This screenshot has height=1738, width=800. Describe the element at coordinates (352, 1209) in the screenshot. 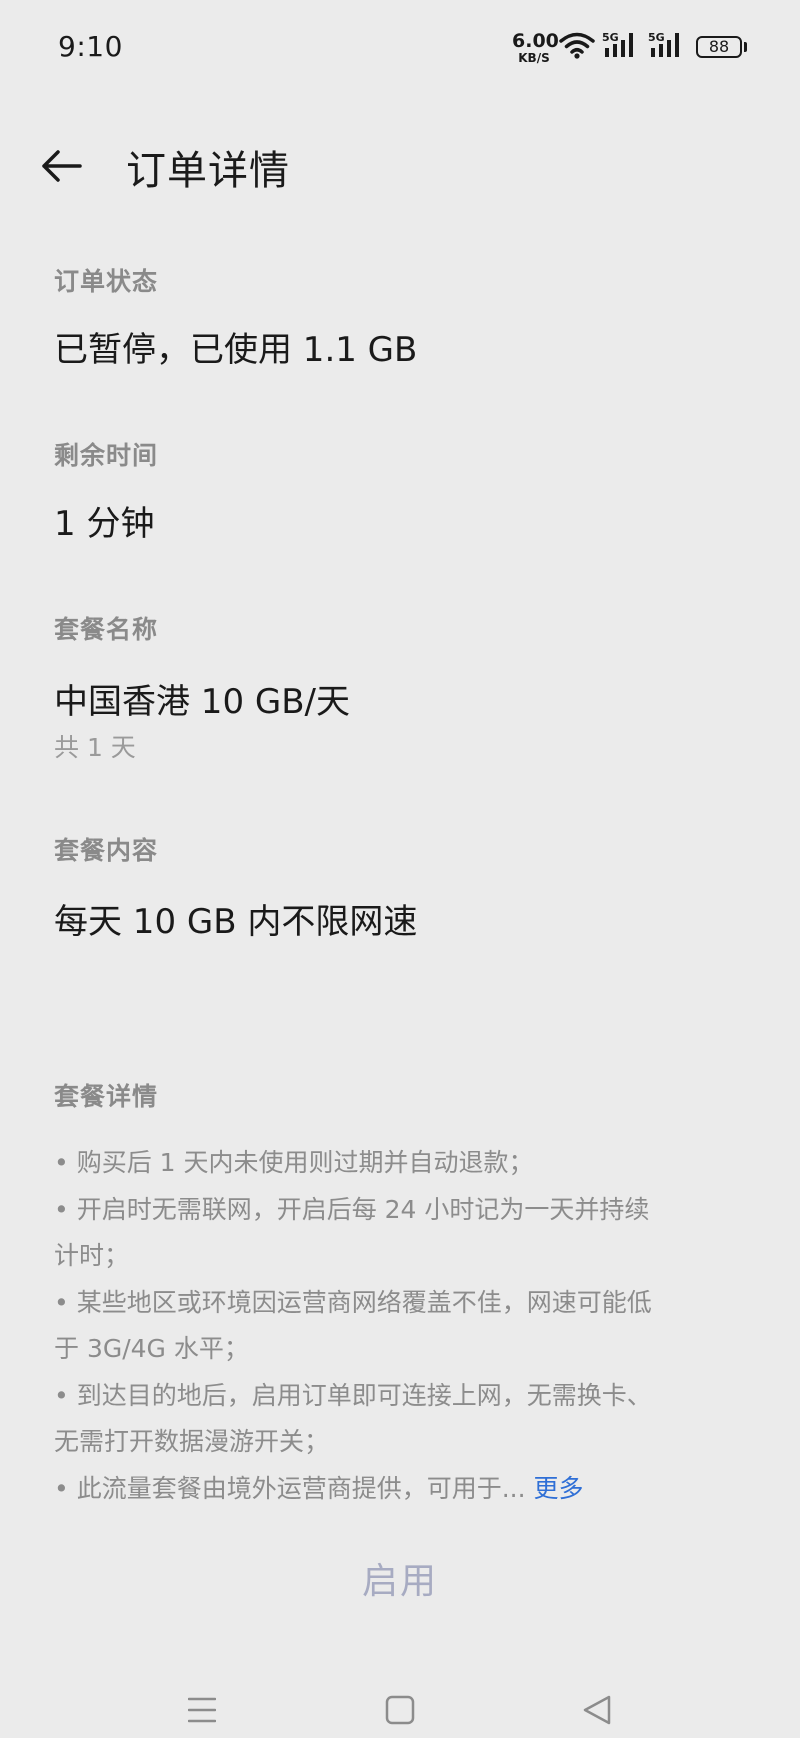

I see `details-line: • 开启时无需联网，开启后每 24 小时记为一天并持续` at that location.